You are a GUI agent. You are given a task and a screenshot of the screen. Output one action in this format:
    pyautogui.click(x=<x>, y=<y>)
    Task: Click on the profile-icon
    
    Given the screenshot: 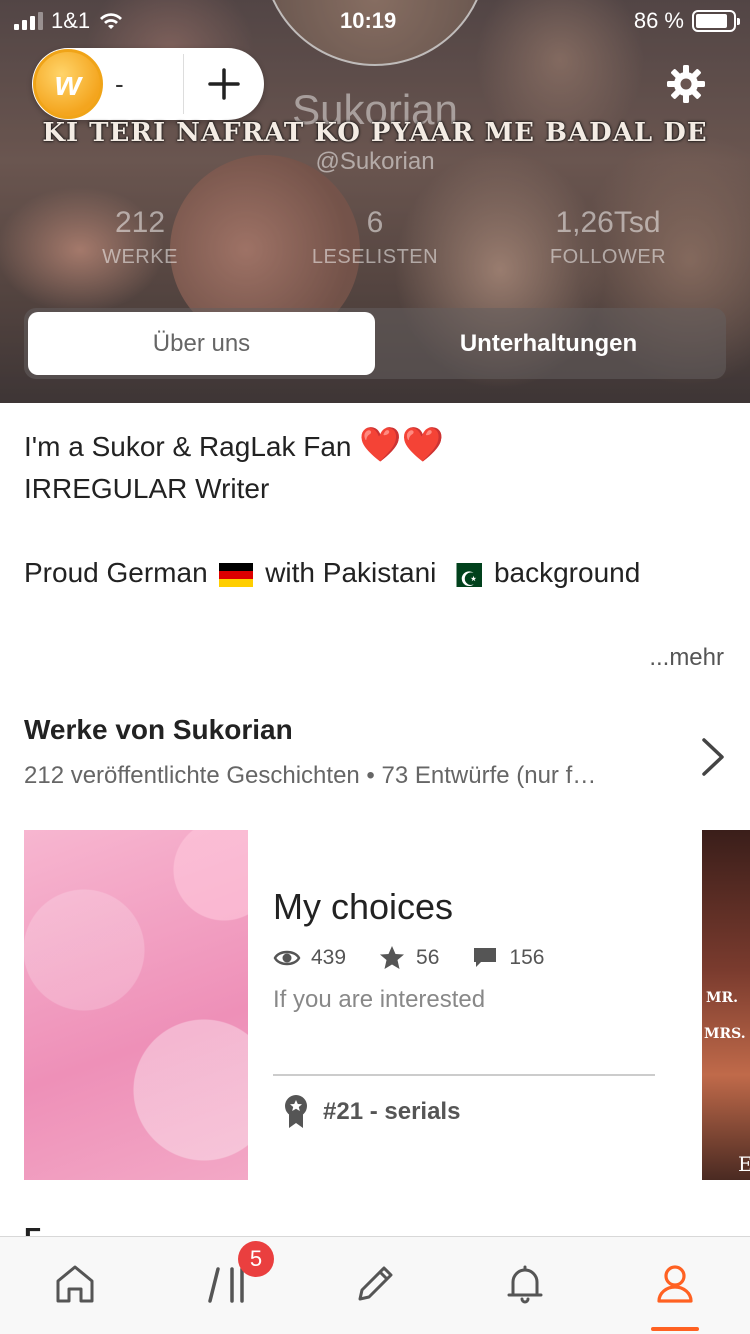 What is the action you would take?
    pyautogui.click(x=675, y=1284)
    